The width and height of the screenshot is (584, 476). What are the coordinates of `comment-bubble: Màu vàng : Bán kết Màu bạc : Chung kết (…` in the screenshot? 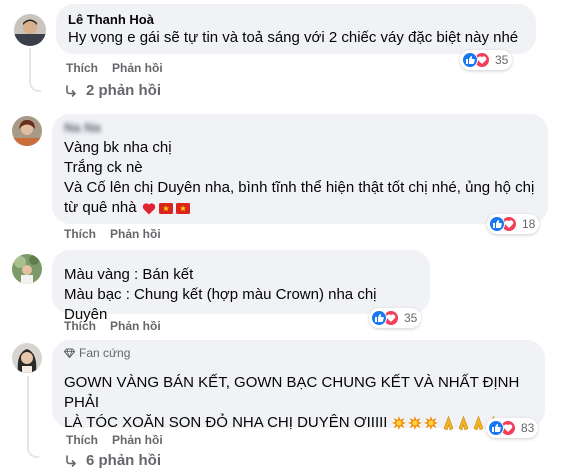 It's located at (241, 286).